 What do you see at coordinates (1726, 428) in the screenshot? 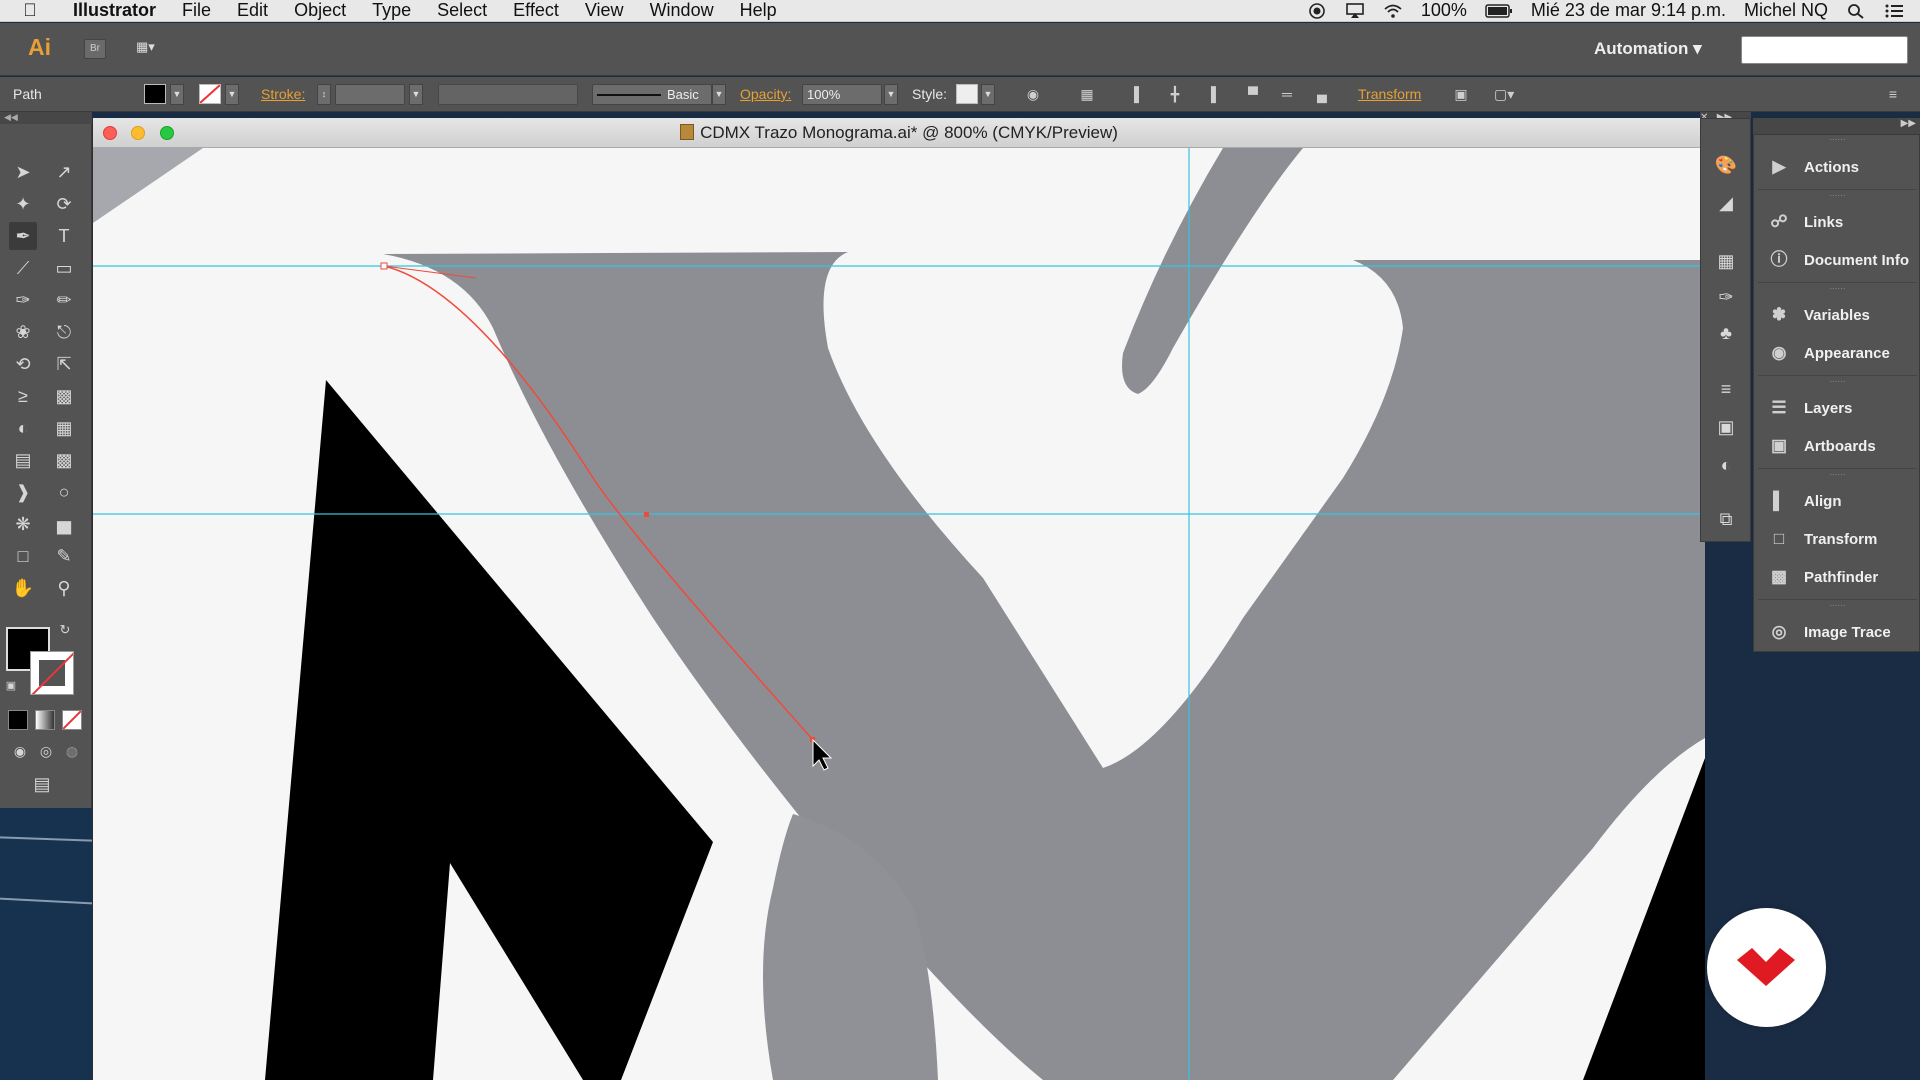
I see `gradient-icon: ▣` at bounding box center [1726, 428].